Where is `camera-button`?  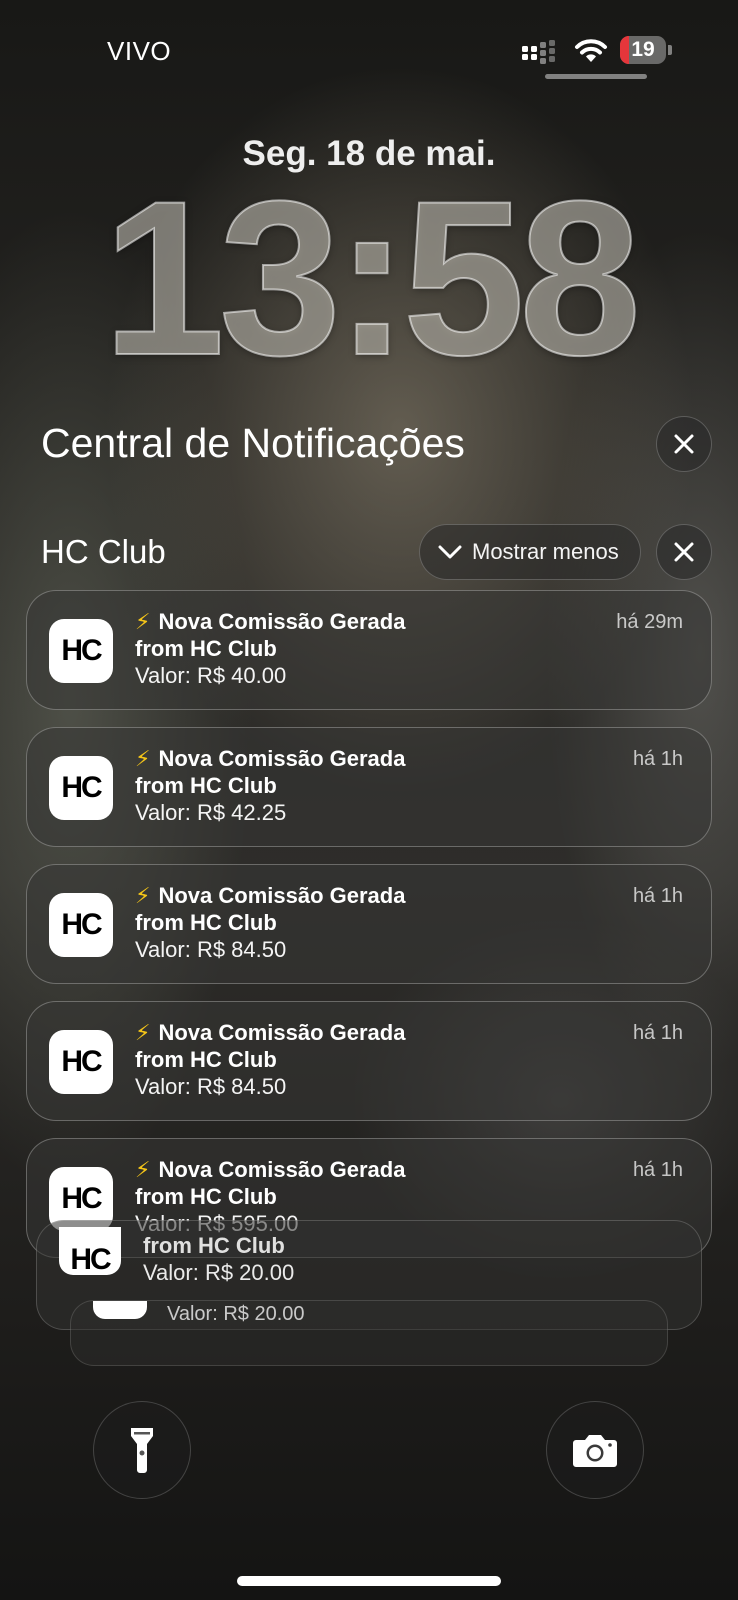
camera-button is located at coordinates (595, 1450).